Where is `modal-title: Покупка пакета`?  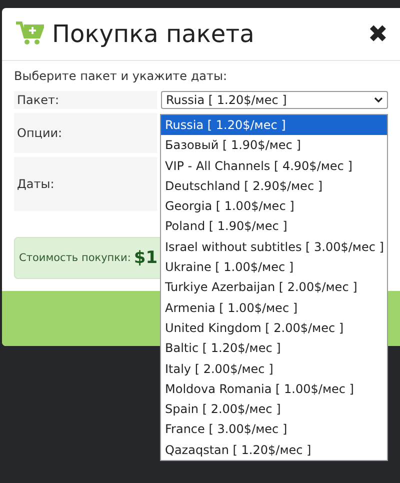 modal-title: Покупка пакета is located at coordinates (154, 34).